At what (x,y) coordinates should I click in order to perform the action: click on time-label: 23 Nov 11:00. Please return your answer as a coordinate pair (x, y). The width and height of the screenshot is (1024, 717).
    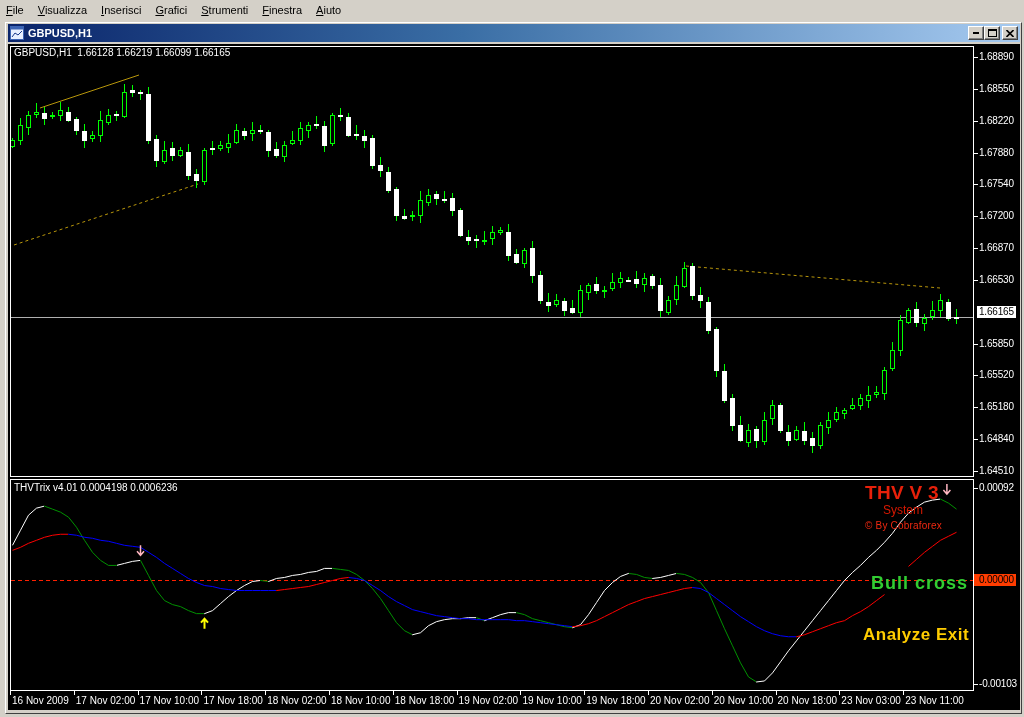
    Looking at the image, I should click on (935, 699).